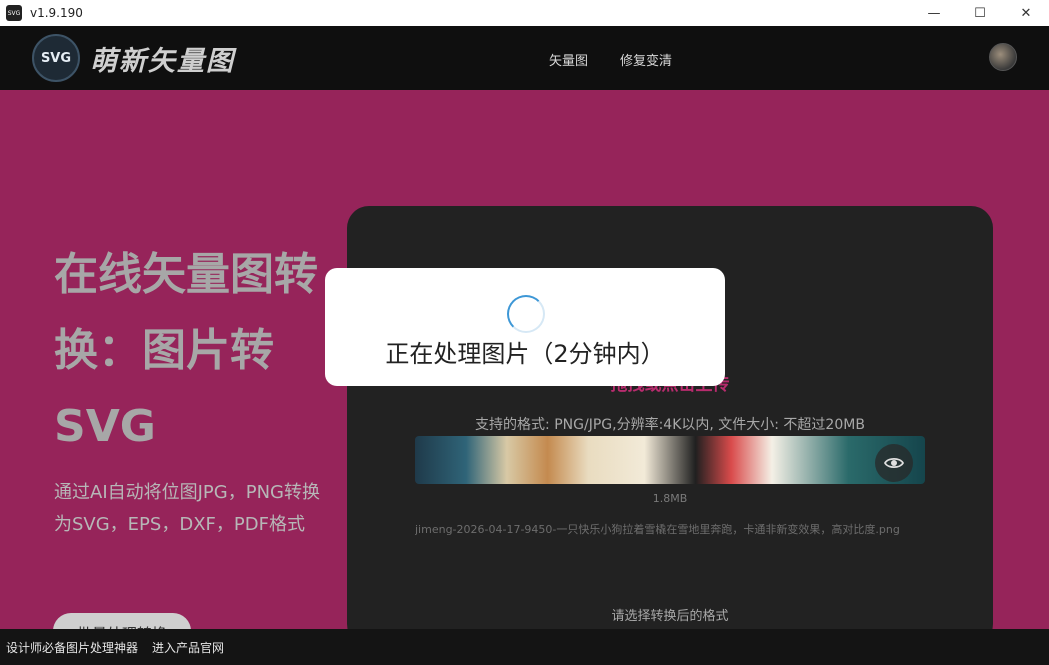  I want to click on footer-link-designer-tool: 设计师必备图片处理神器, so click(72, 647).